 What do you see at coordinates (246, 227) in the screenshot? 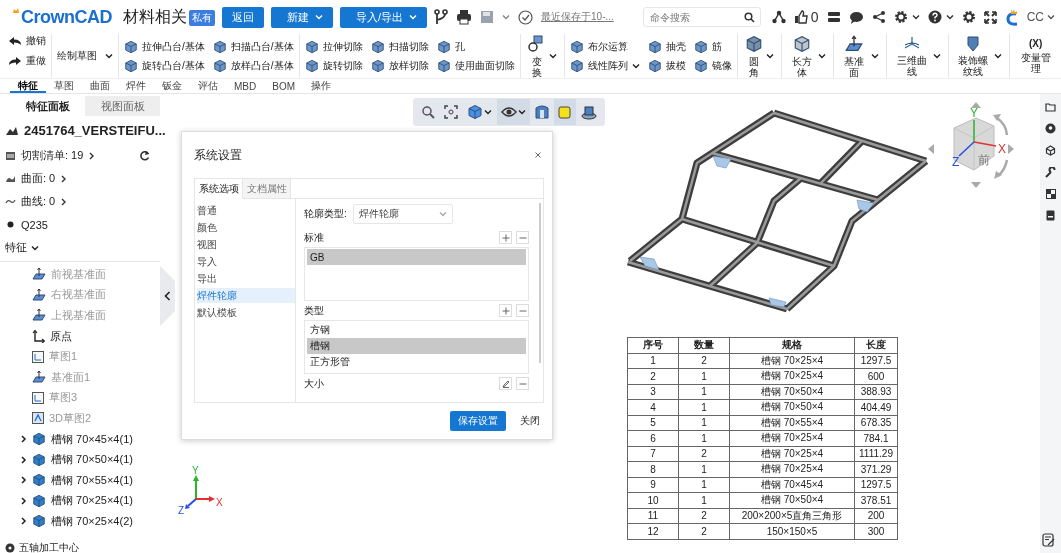
I see `settings-nav-item: 颜色` at bounding box center [246, 227].